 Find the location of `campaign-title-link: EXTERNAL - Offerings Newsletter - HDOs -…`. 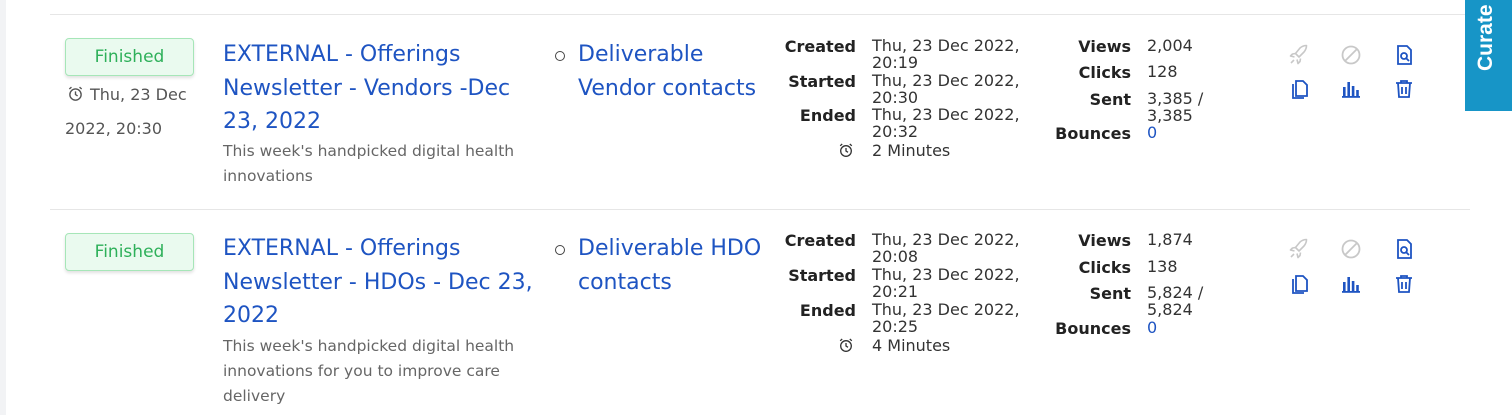

campaign-title-link: EXTERNAL - Offerings Newsletter - HDOs -… is located at coordinates (383, 282).